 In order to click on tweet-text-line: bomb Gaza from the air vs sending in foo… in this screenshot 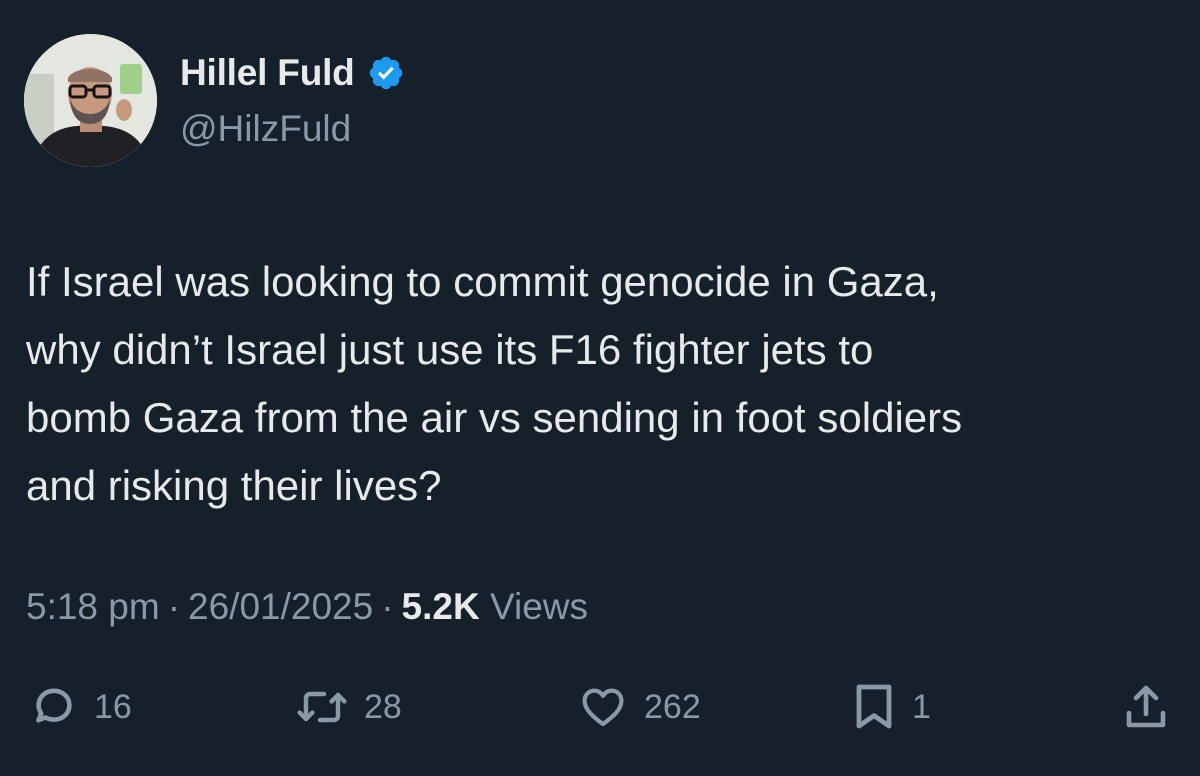, I will do `click(494, 417)`.